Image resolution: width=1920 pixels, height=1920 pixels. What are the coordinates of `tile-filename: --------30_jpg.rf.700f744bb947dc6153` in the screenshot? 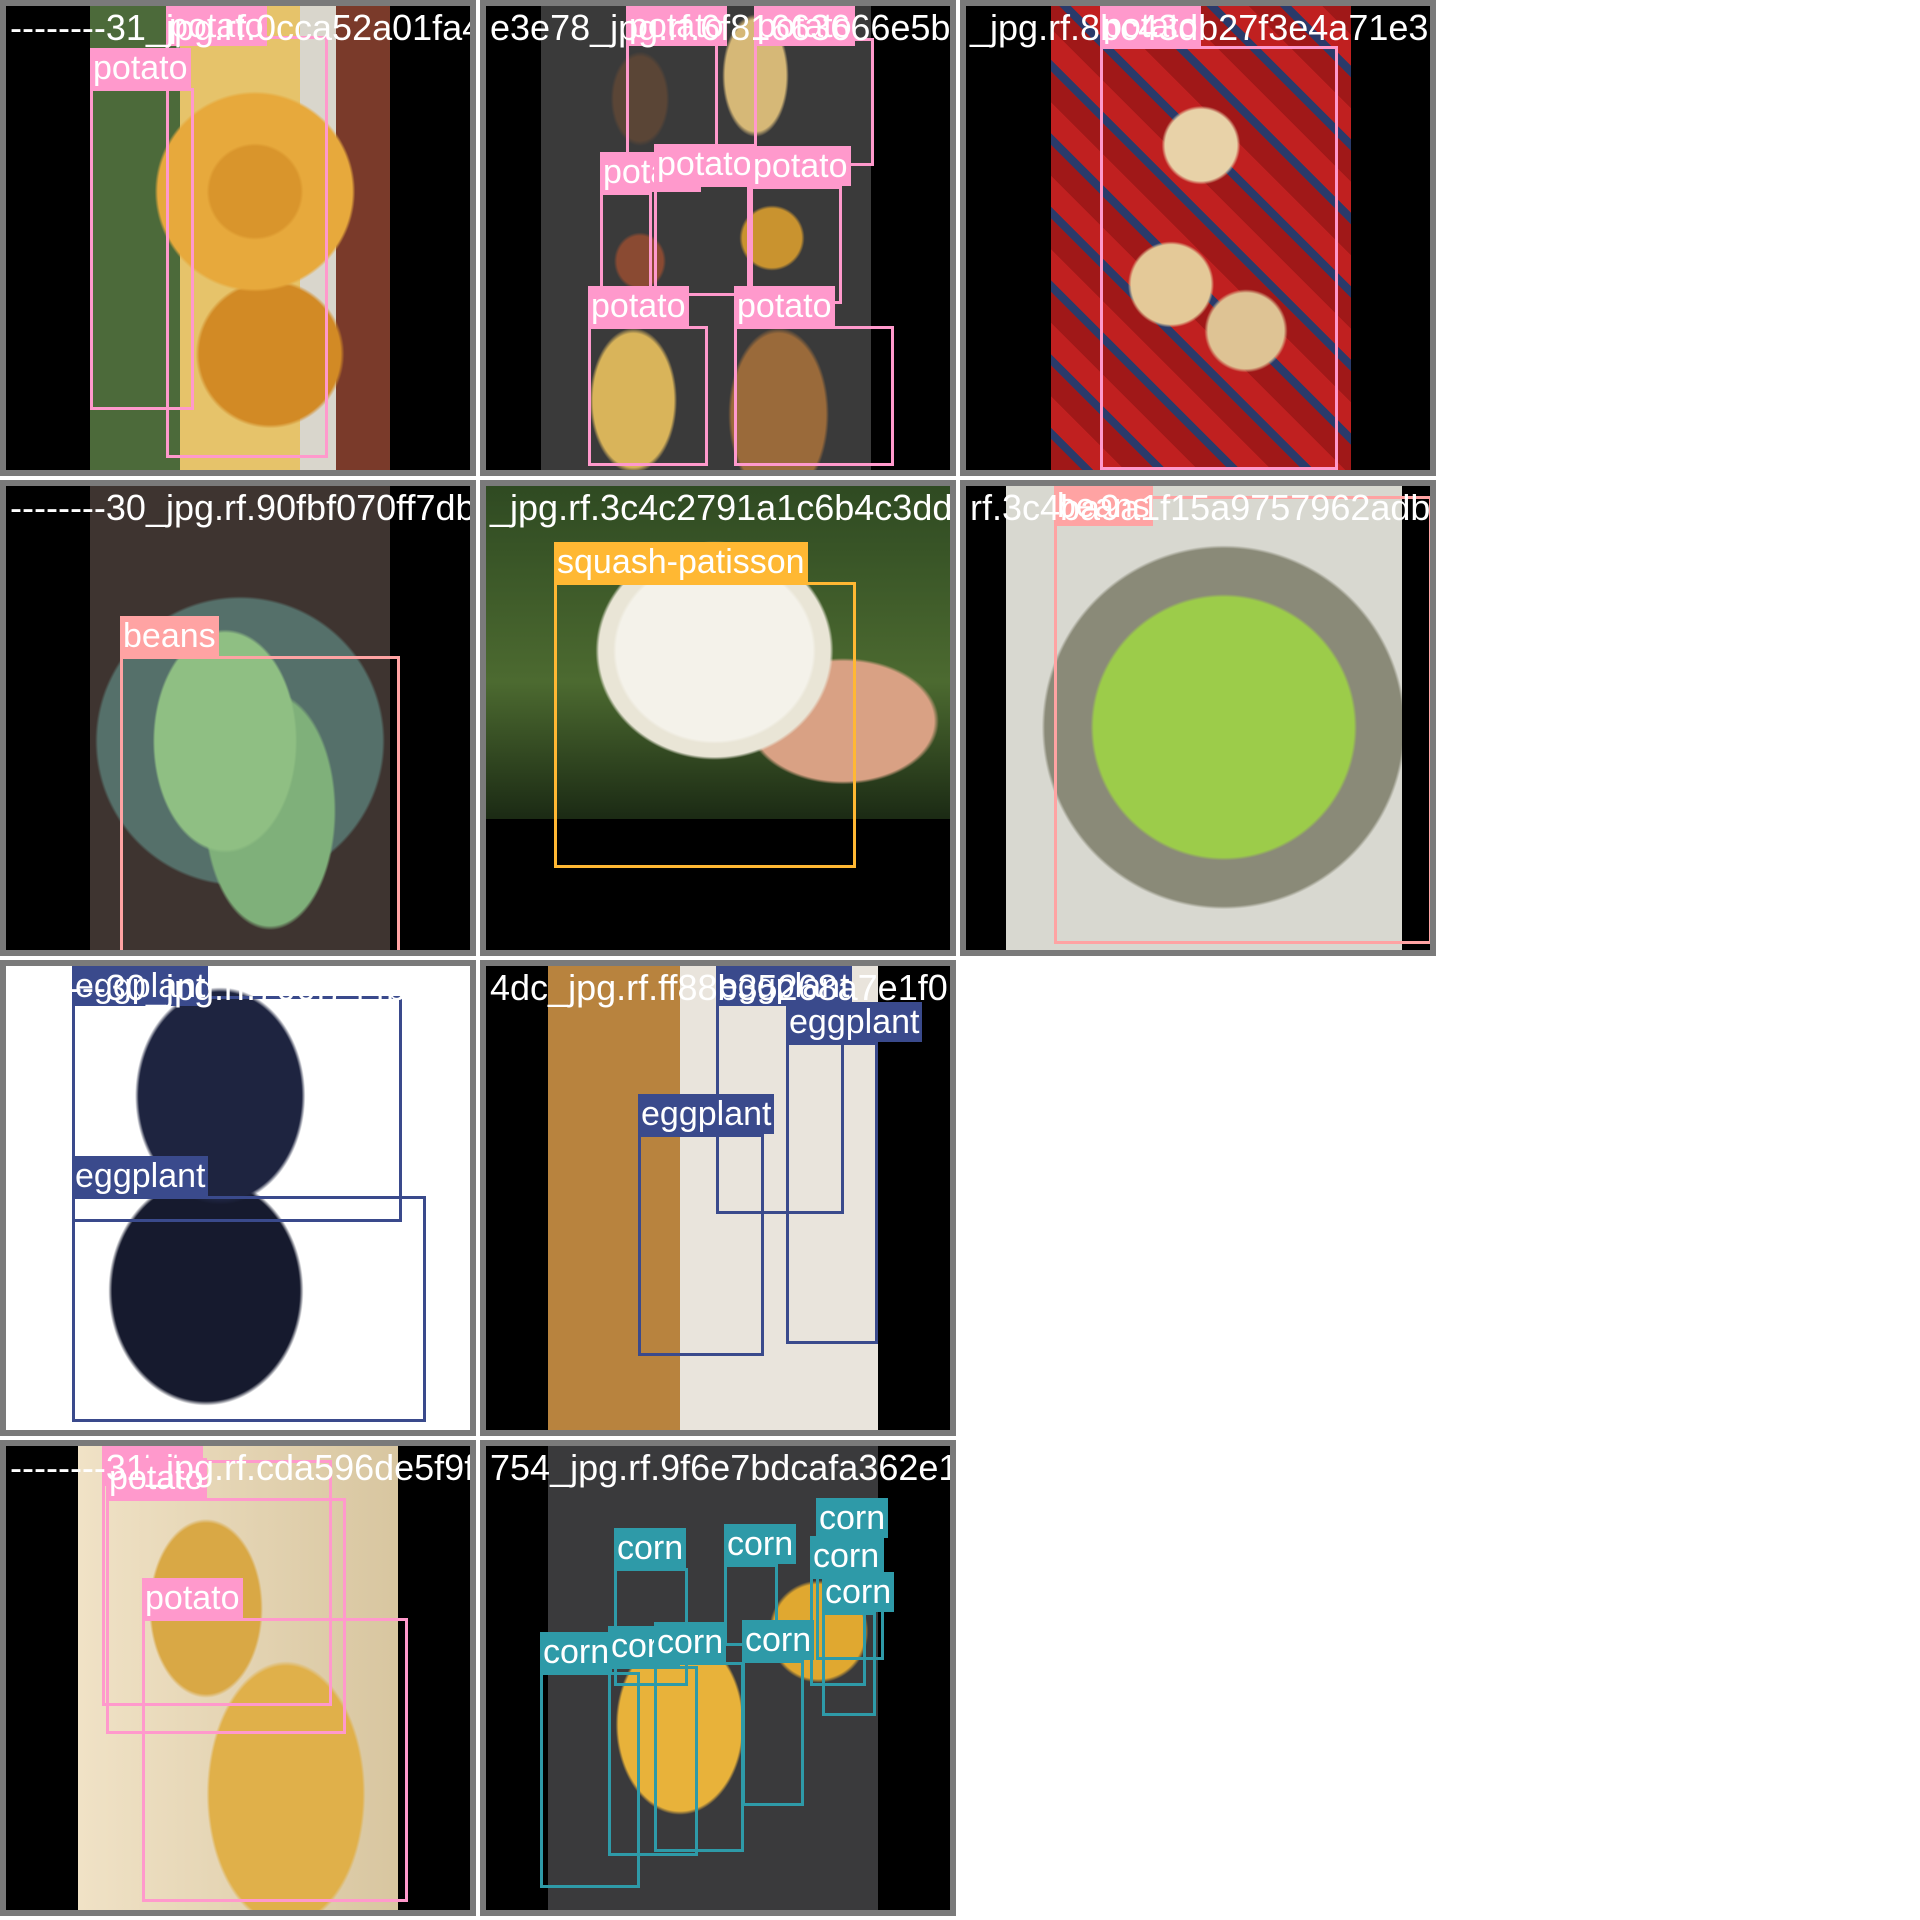 It's located at (240, 987).